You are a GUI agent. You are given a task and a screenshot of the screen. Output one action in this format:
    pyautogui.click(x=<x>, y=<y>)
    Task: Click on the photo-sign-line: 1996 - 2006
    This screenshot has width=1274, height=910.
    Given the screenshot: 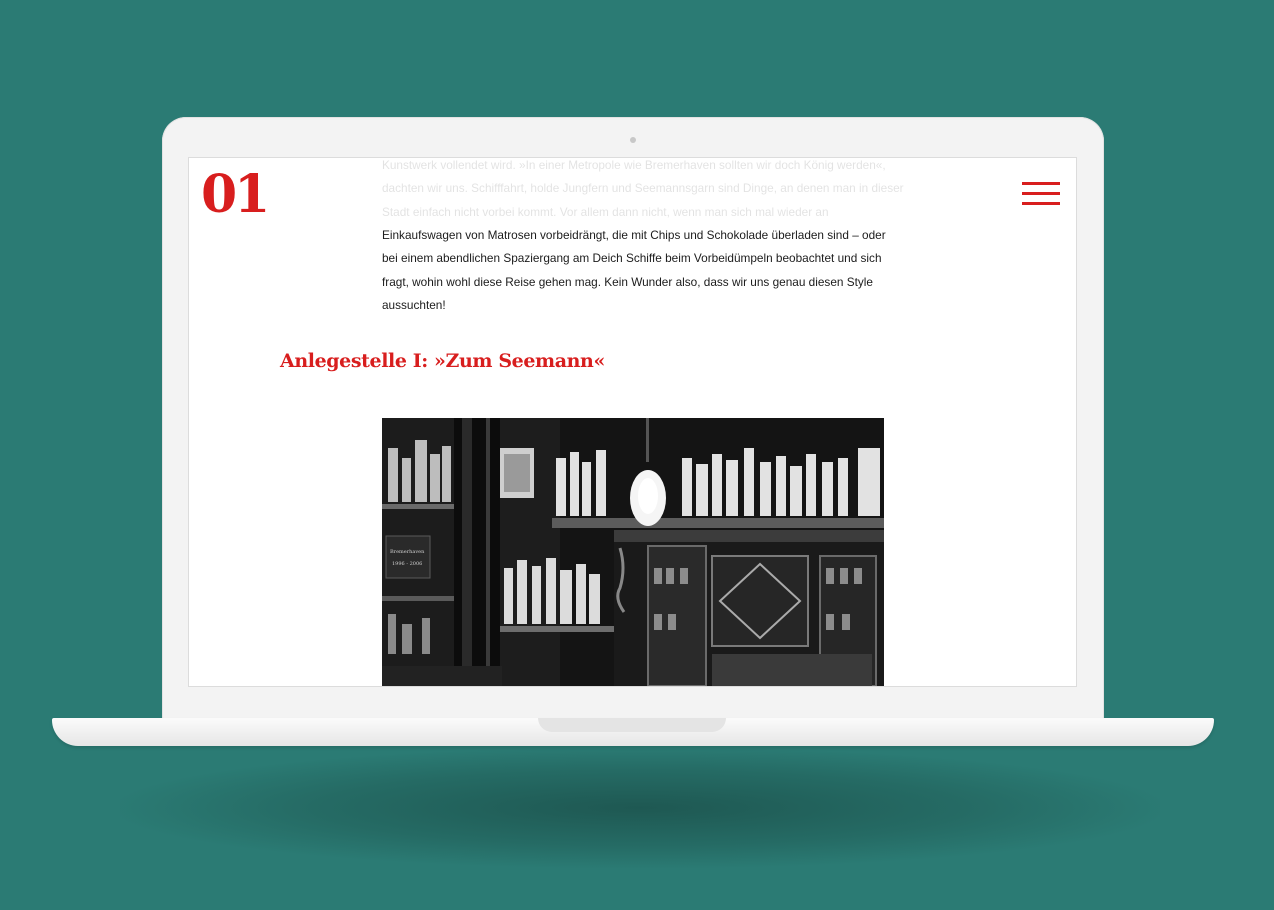 What is the action you would take?
    pyautogui.click(x=407, y=564)
    